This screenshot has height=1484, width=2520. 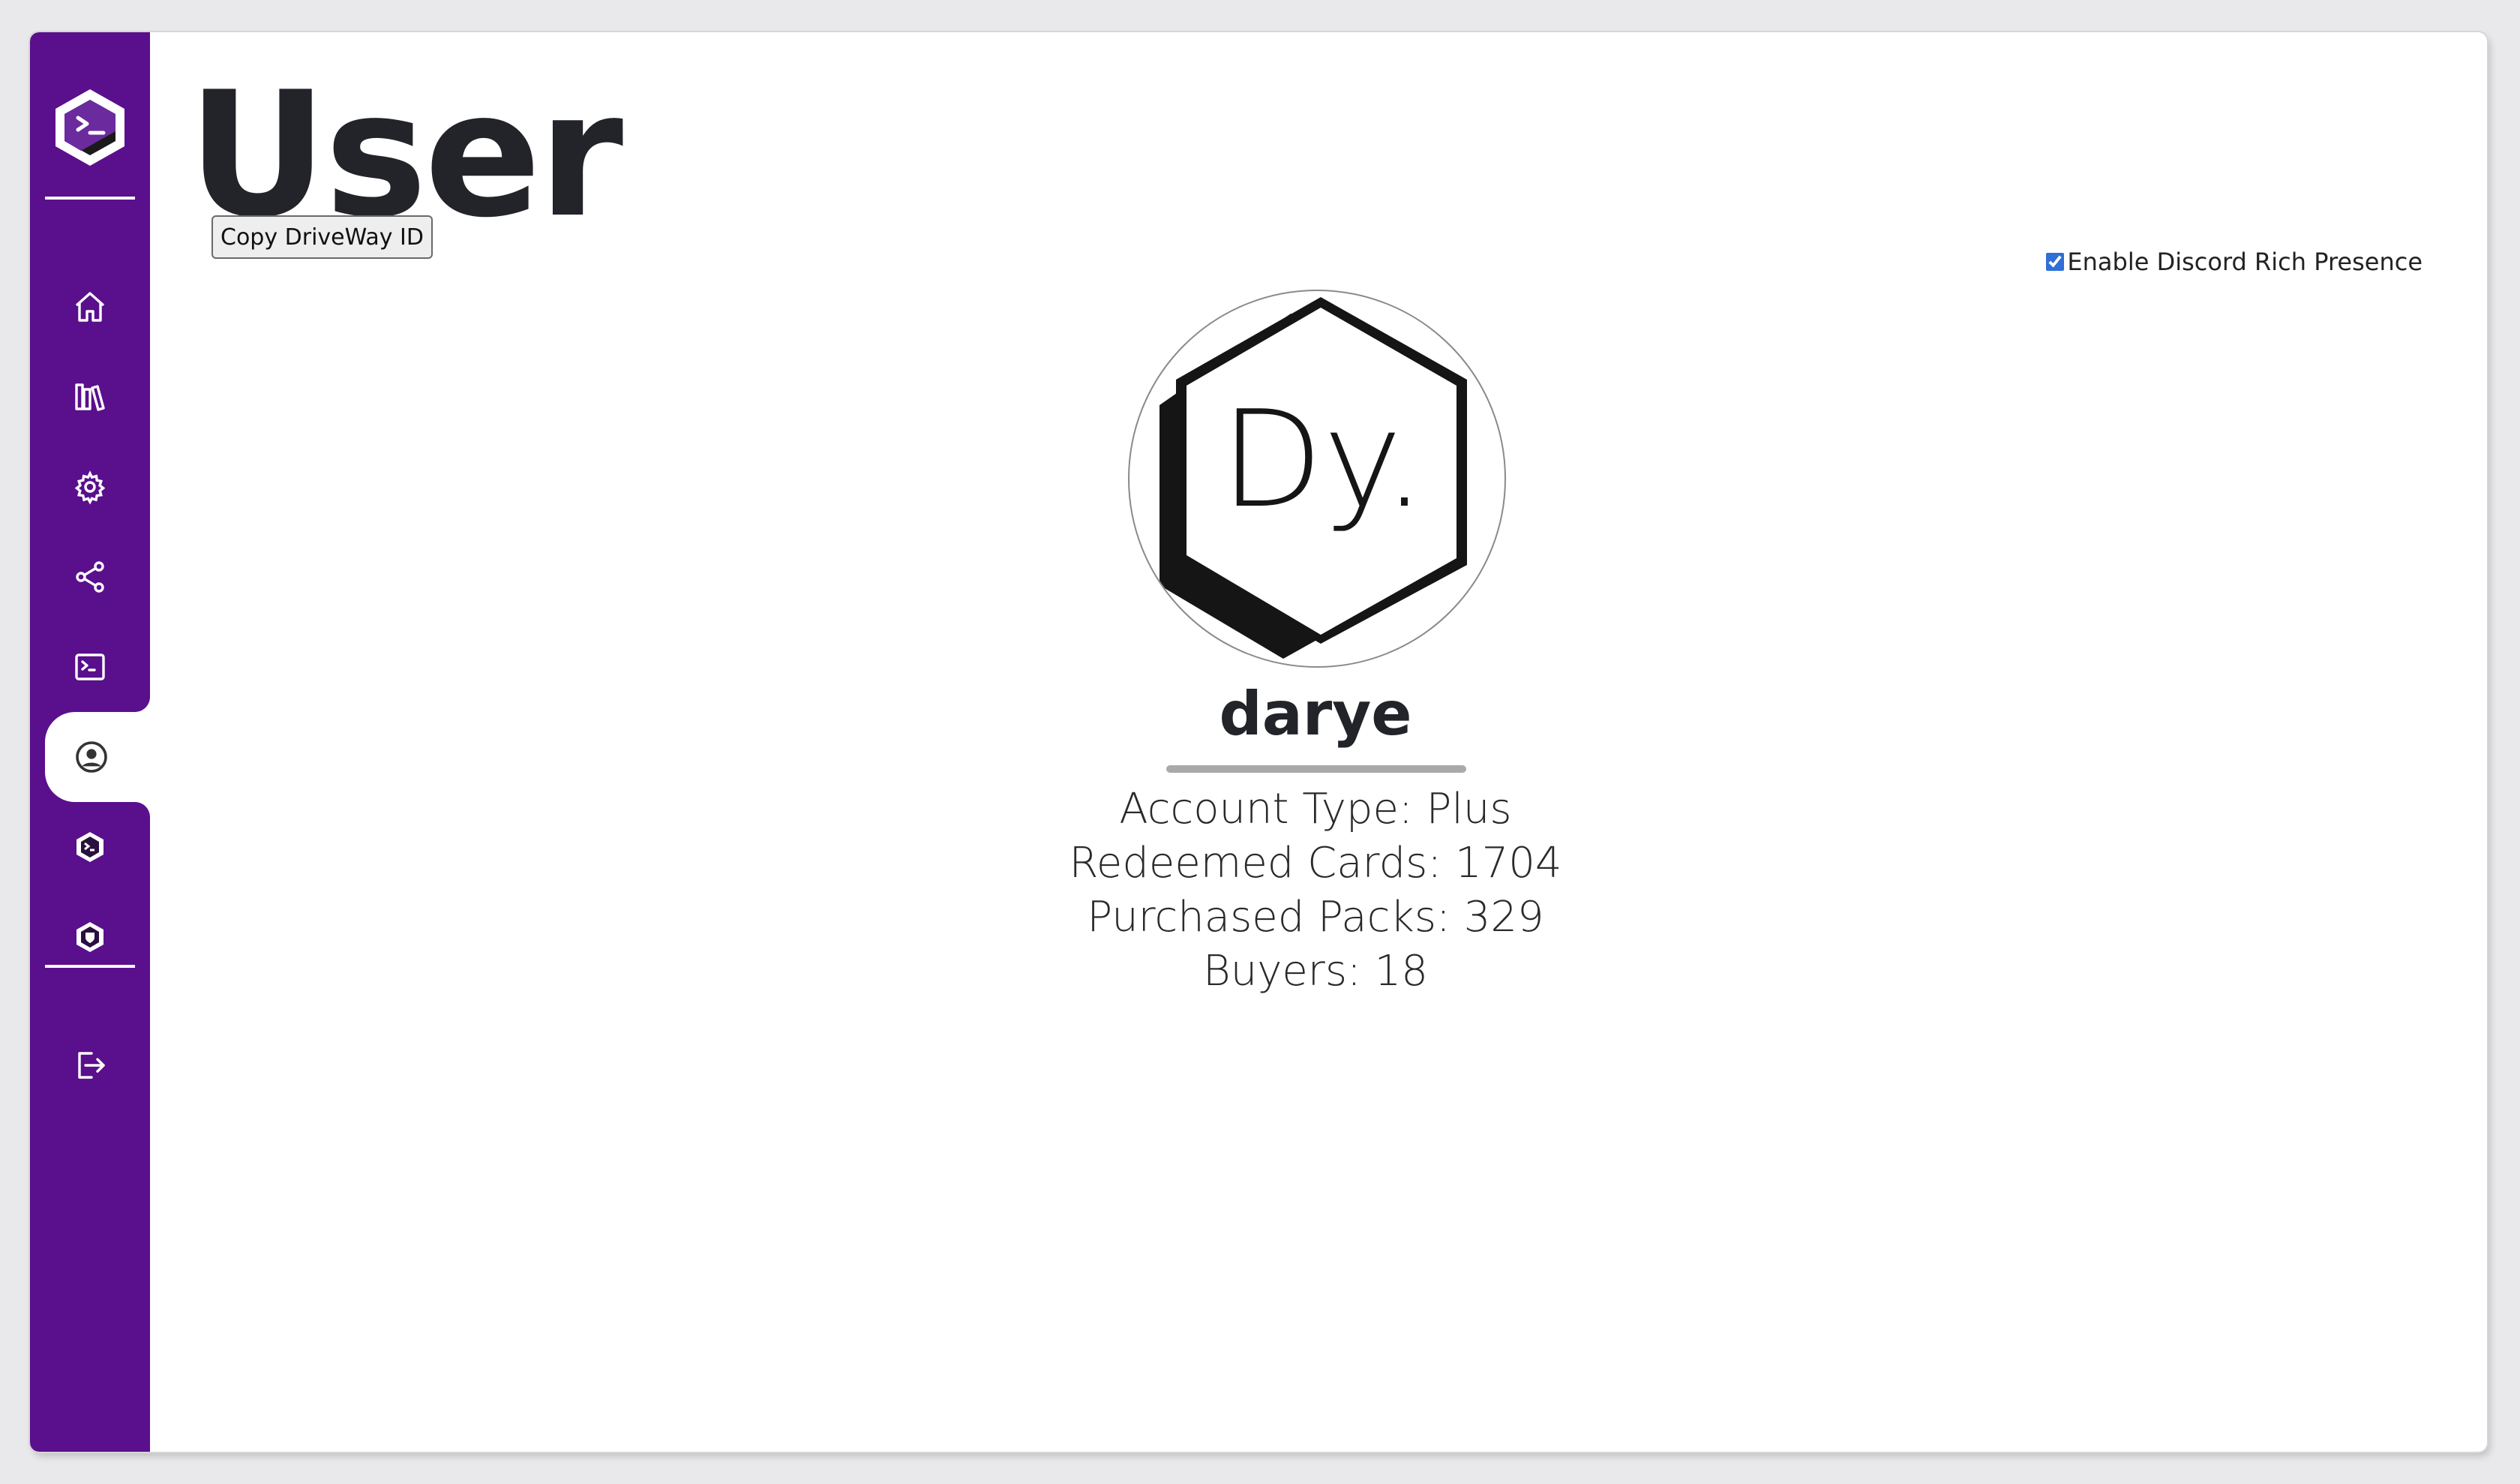 I want to click on logout-icon, so click(x=91, y=1065).